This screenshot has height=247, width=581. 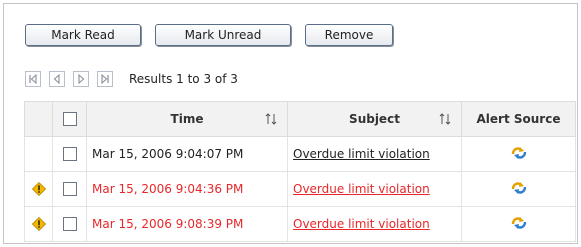 I want to click on table-header-row: Time Subject Alert Source, so click(x=300, y=119).